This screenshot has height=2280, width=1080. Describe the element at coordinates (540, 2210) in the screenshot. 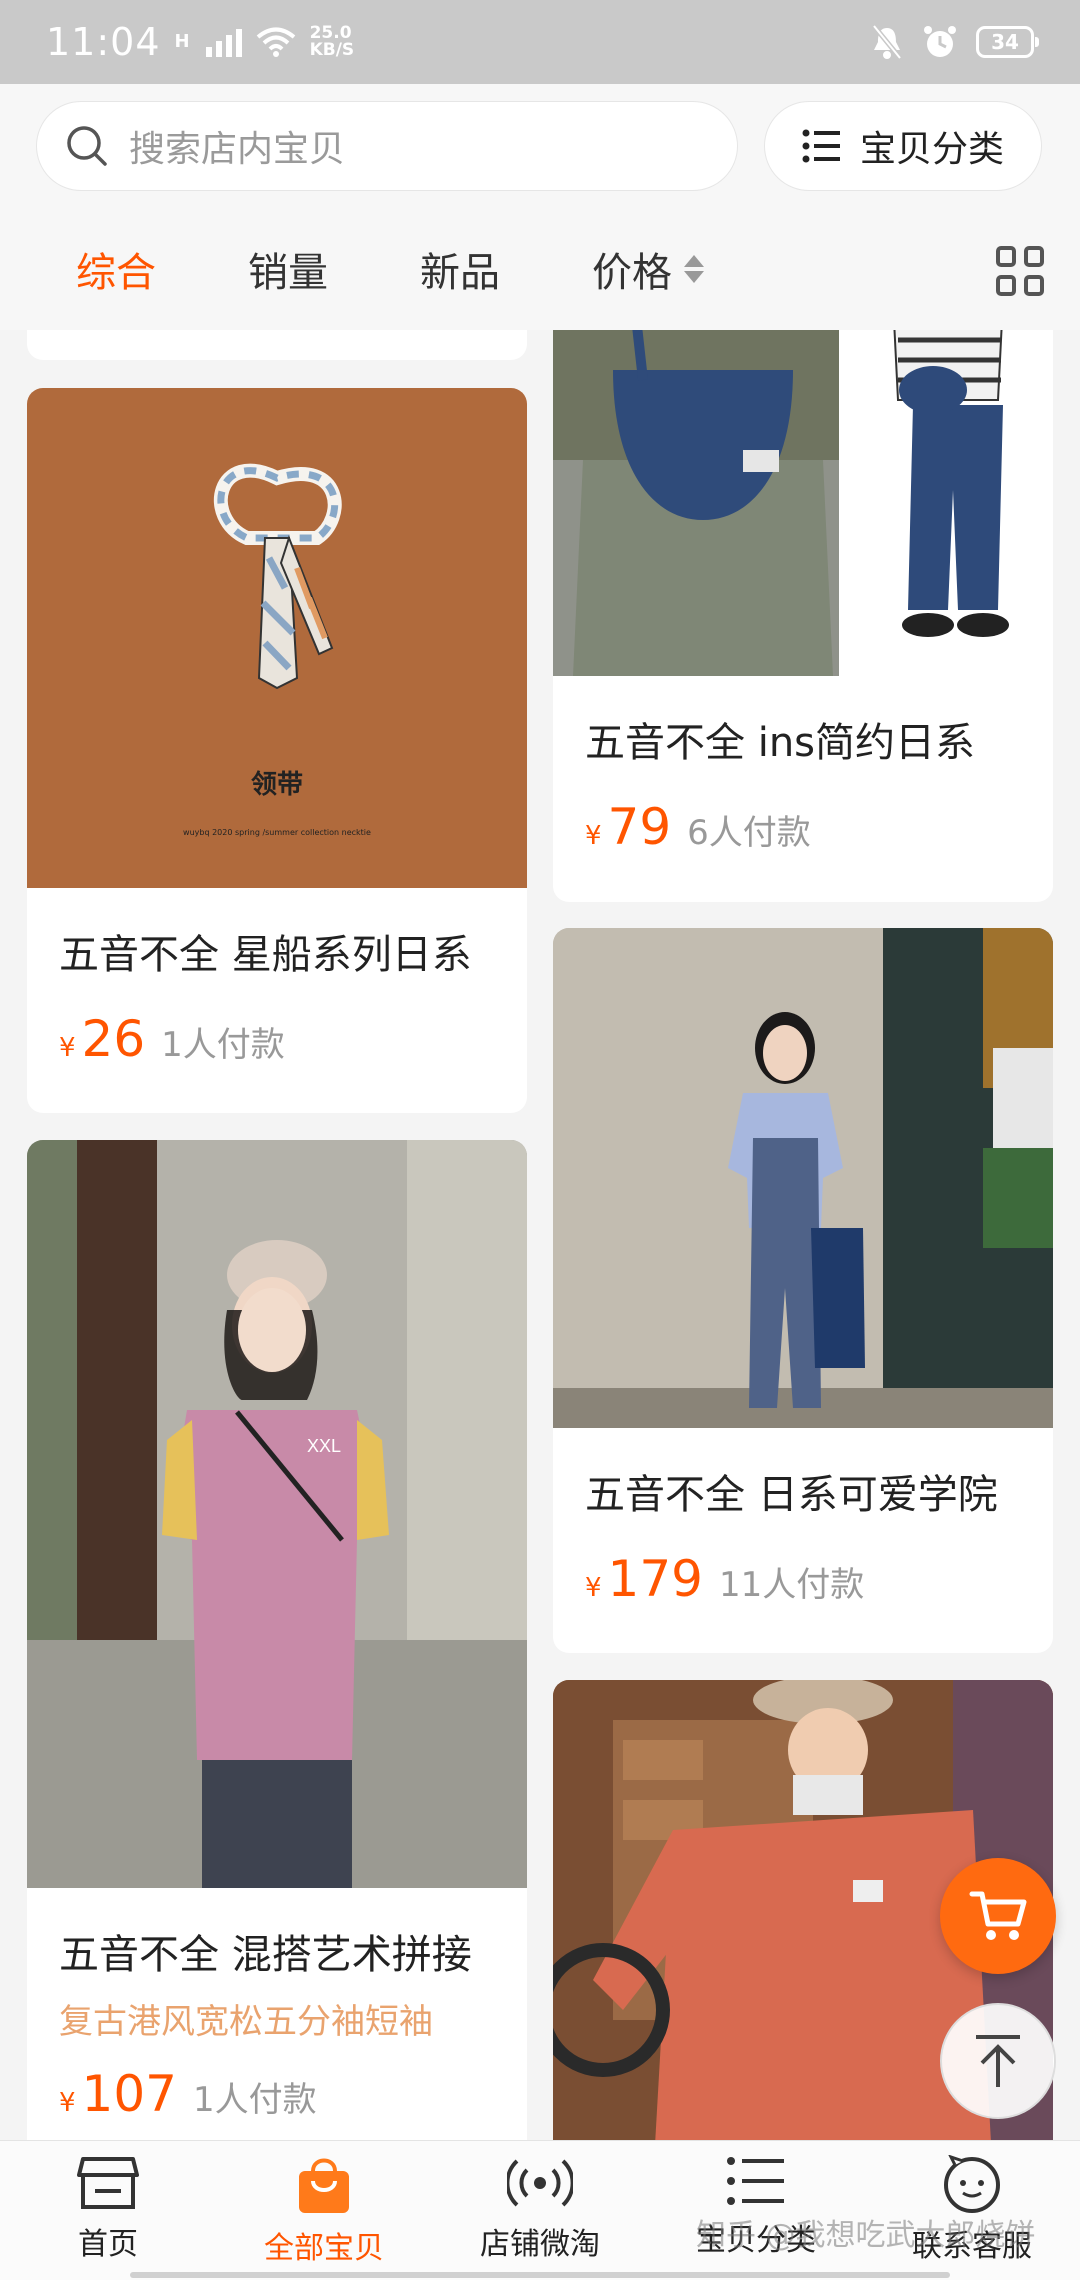

I see `nav-shop-feed: 店铺微淘` at that location.